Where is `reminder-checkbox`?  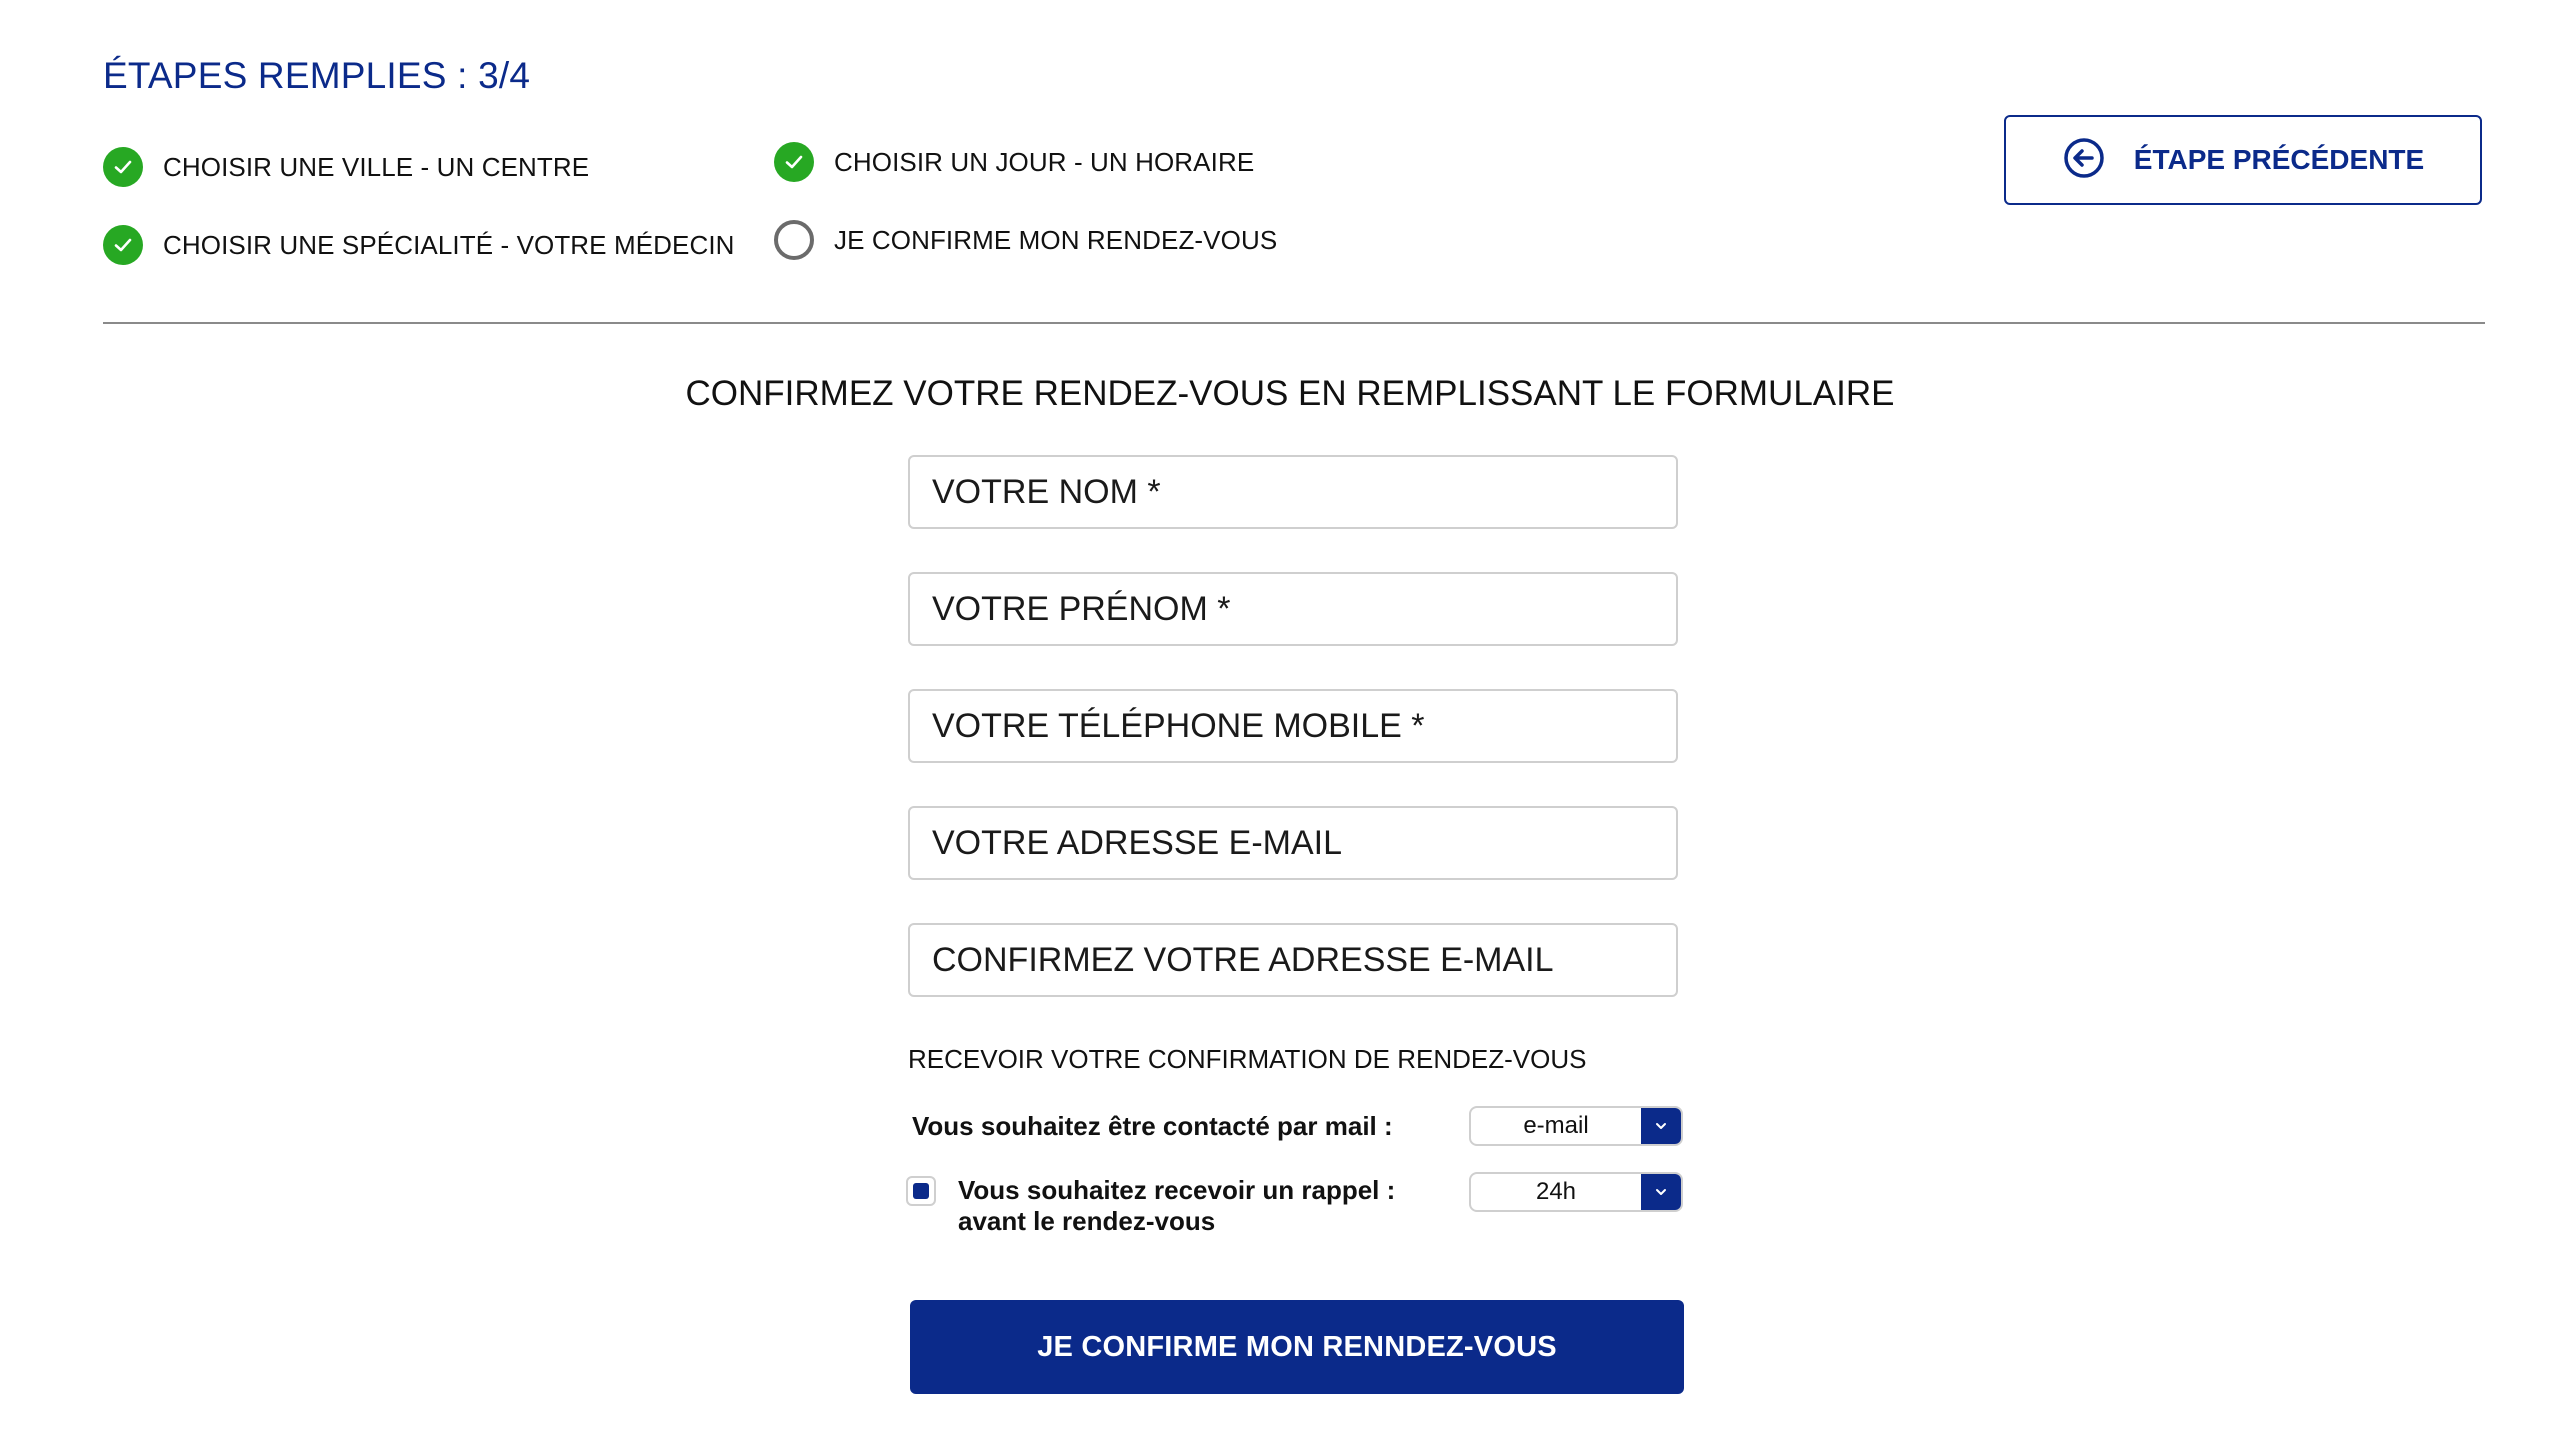
reminder-checkbox is located at coordinates (921, 1191).